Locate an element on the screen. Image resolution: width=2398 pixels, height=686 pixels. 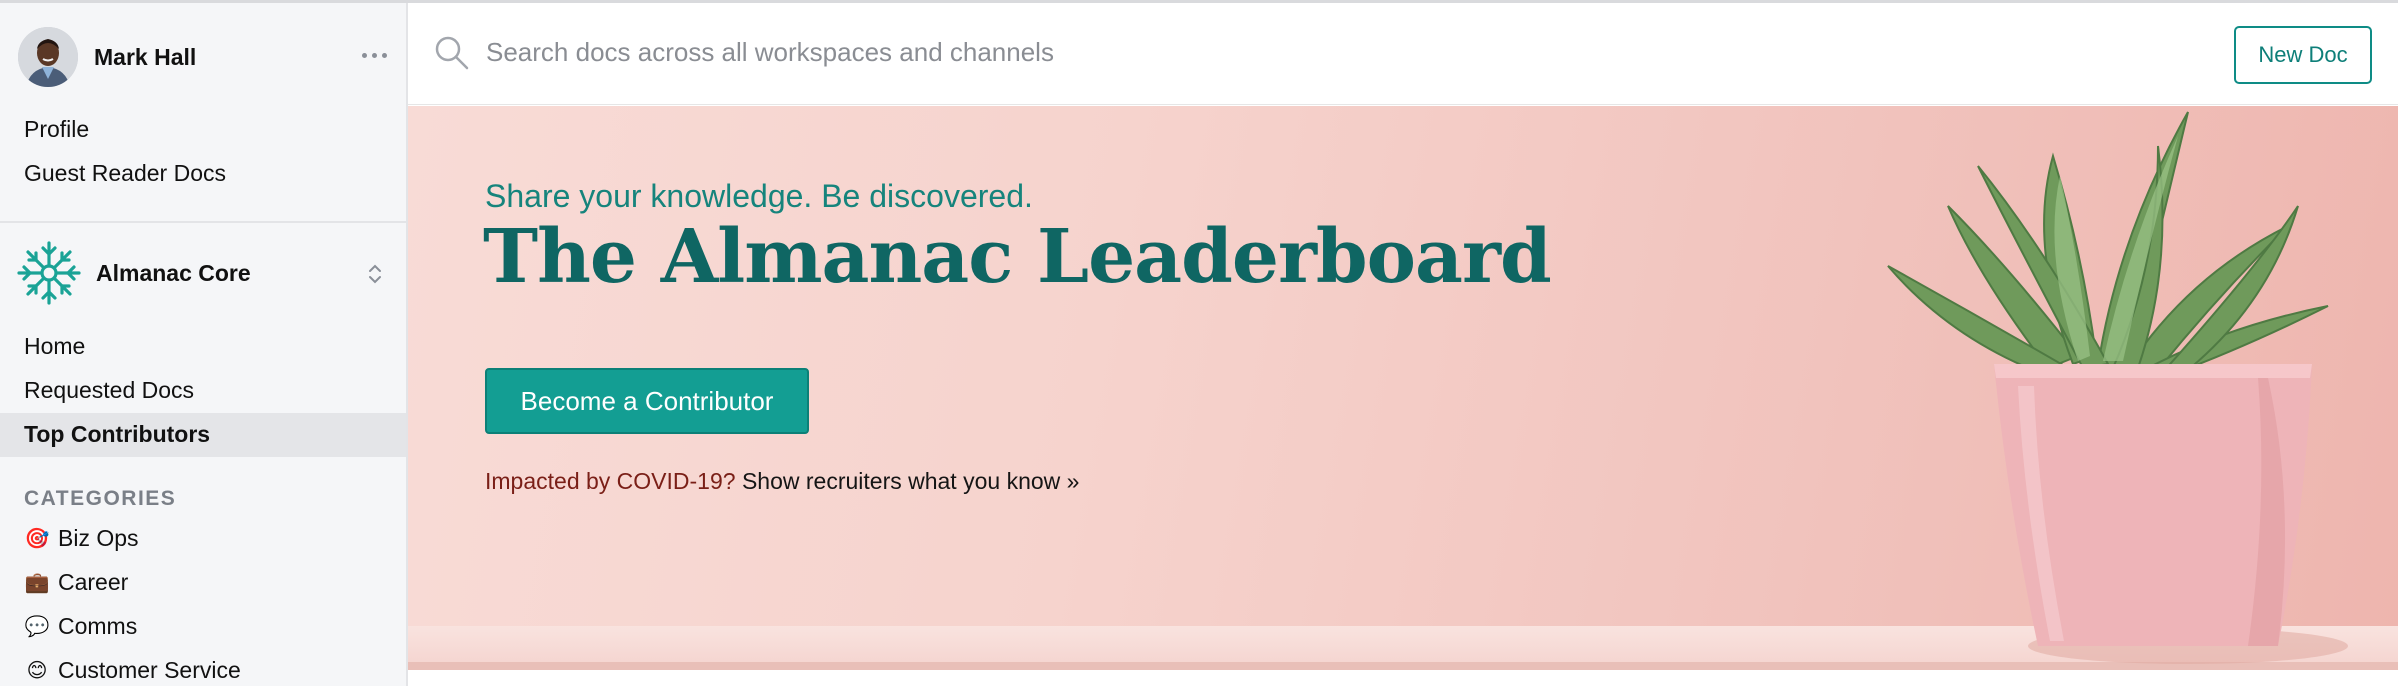
category-biz-ops: 🎯 Biz Ops is located at coordinates (81, 538).